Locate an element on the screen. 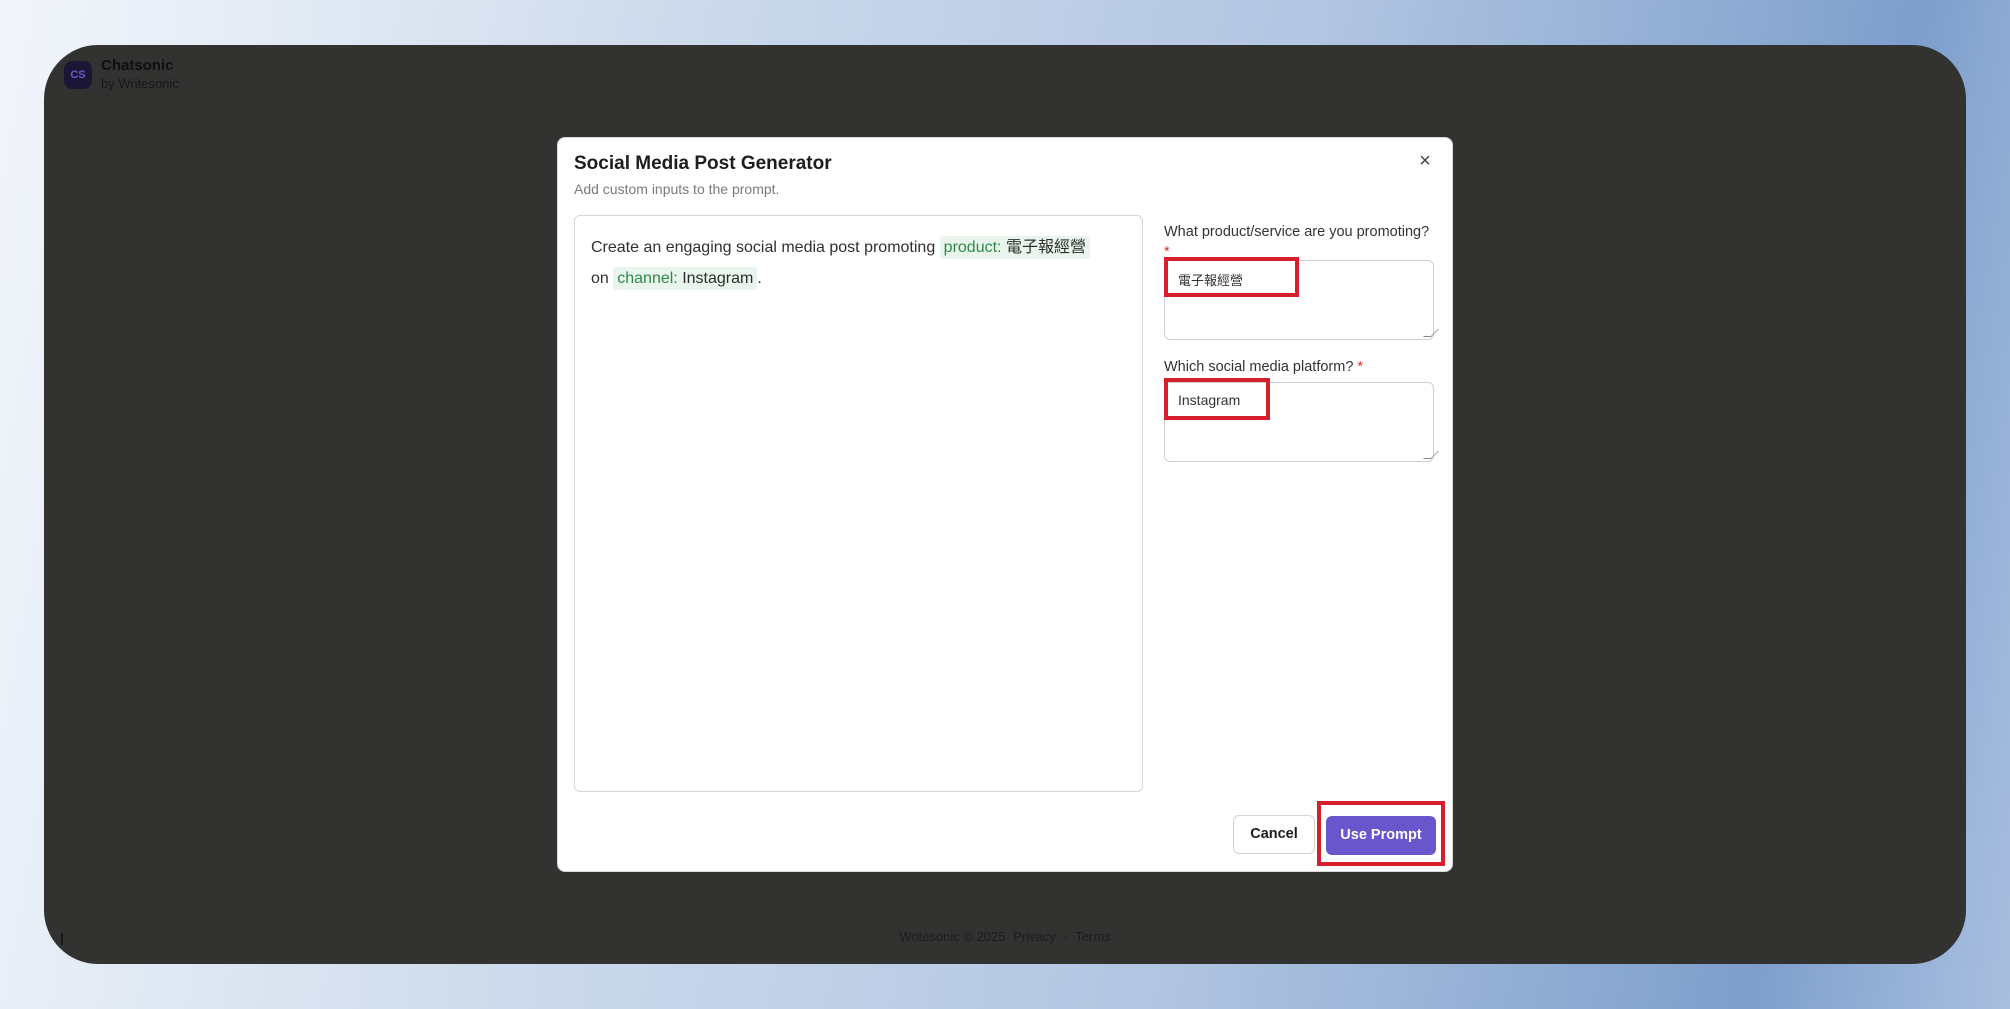 The image size is (2010, 1009). footer: Writesonic © 2025 Privacy · Terms is located at coordinates (1005, 936).